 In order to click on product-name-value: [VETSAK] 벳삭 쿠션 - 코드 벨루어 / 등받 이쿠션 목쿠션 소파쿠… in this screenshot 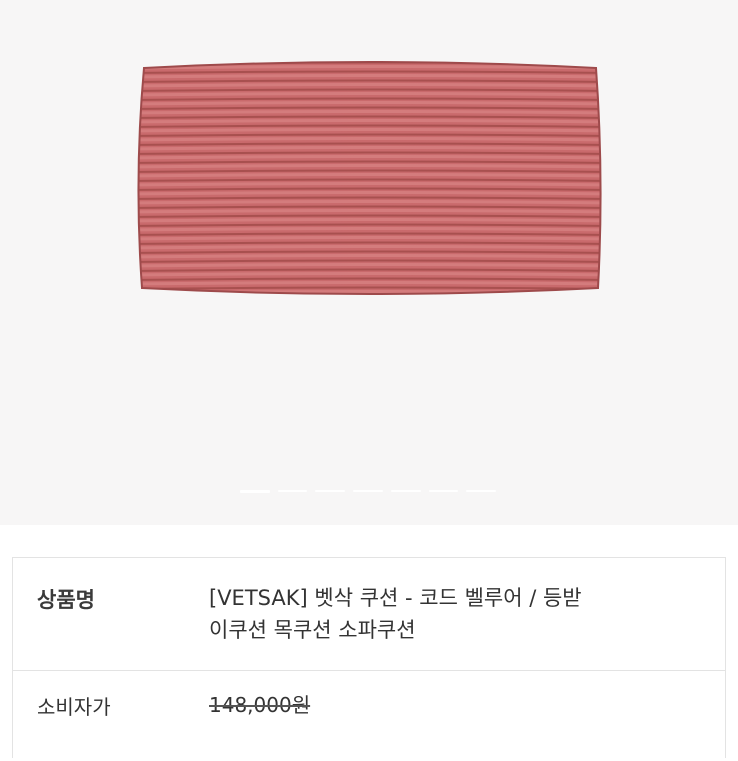, I will do `click(459, 614)`.